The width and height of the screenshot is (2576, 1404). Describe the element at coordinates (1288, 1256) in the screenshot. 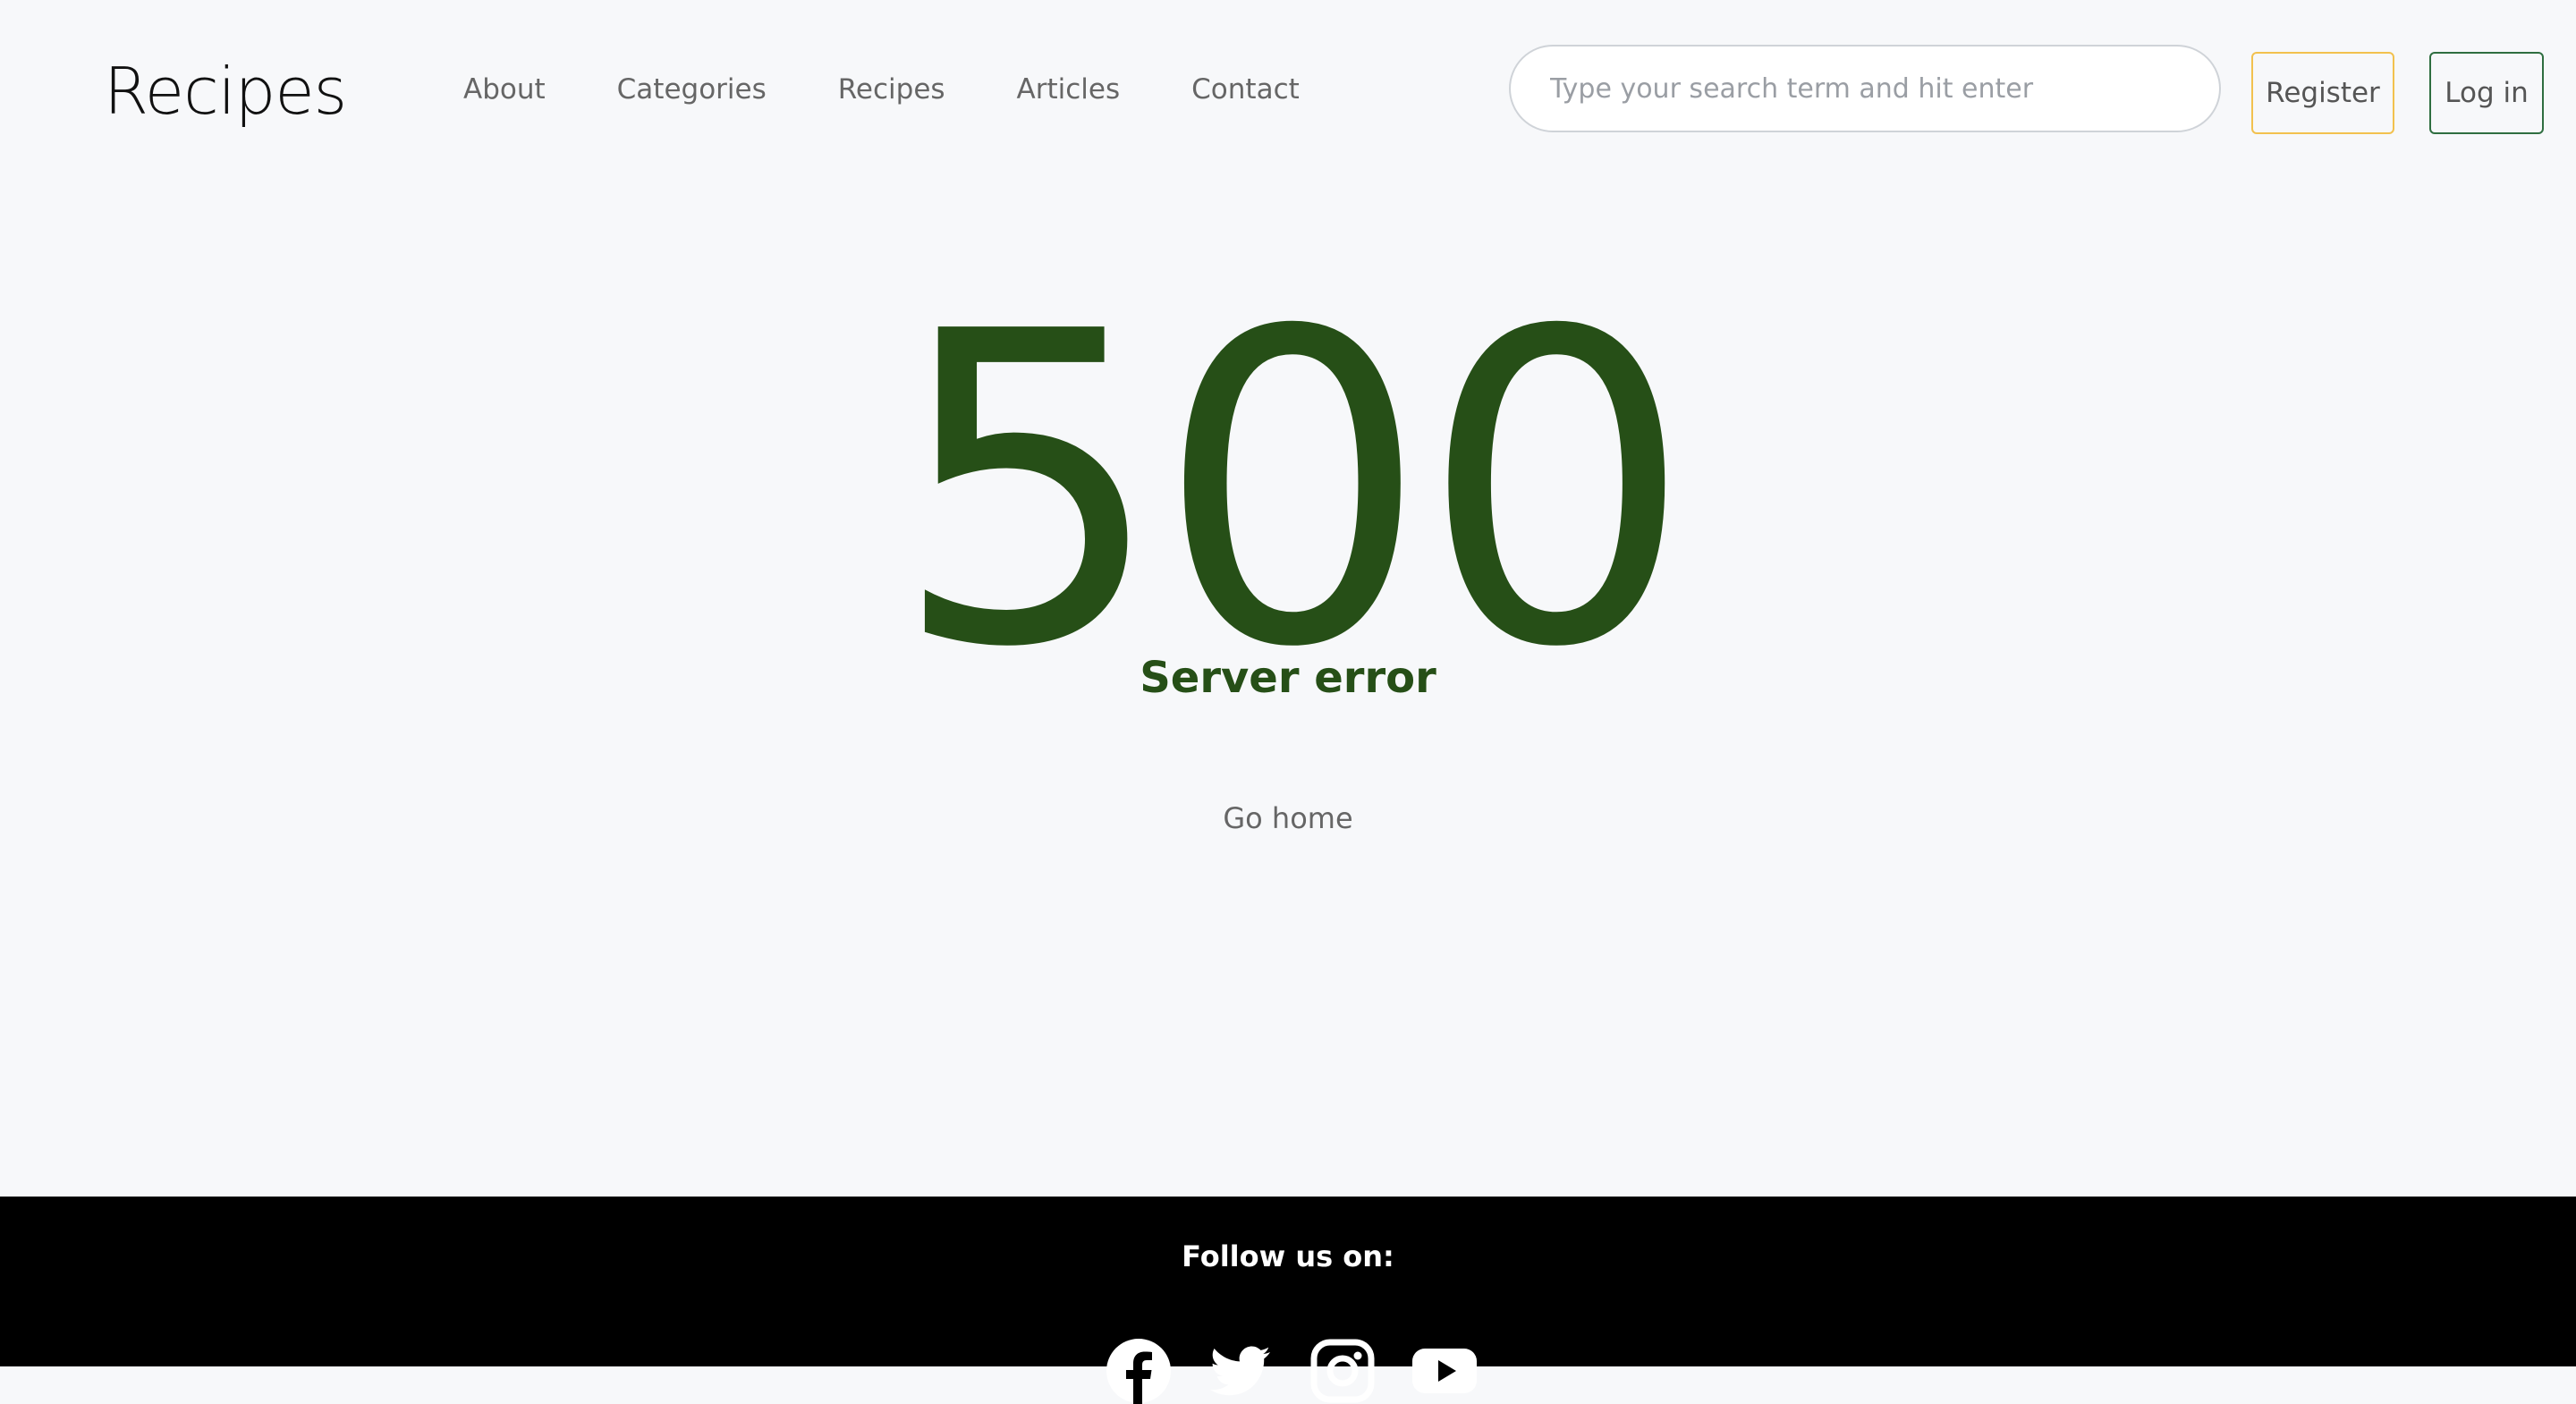

I see `follow-label: Follow us on:` at that location.